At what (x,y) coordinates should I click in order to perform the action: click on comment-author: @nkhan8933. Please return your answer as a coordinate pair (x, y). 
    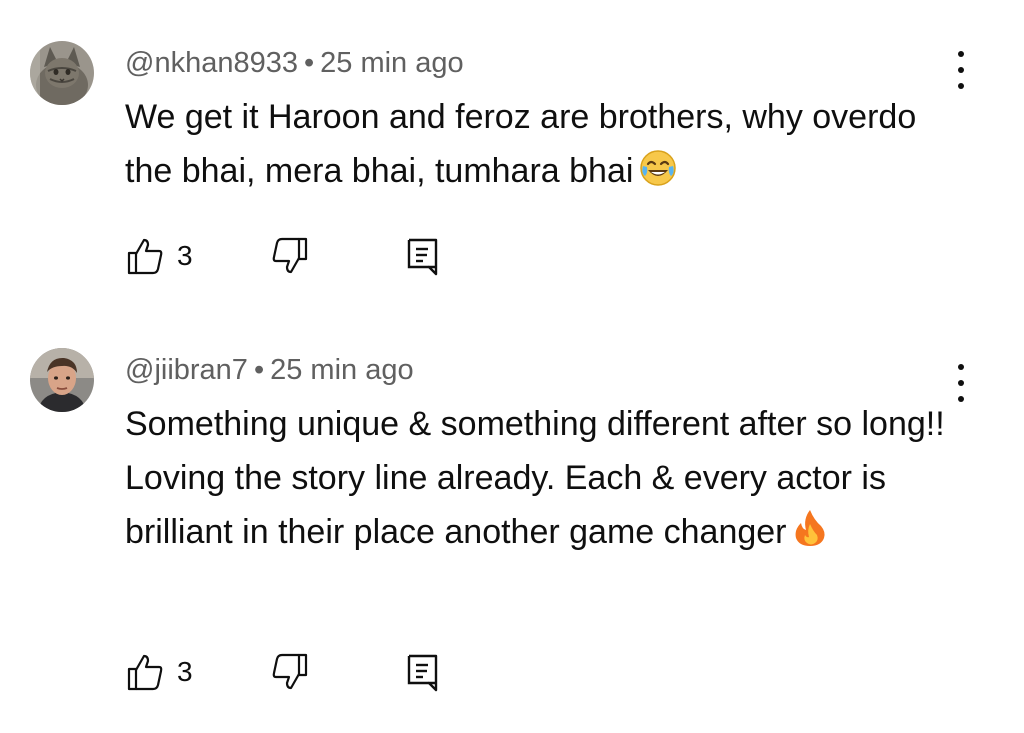
    Looking at the image, I should click on (211, 63).